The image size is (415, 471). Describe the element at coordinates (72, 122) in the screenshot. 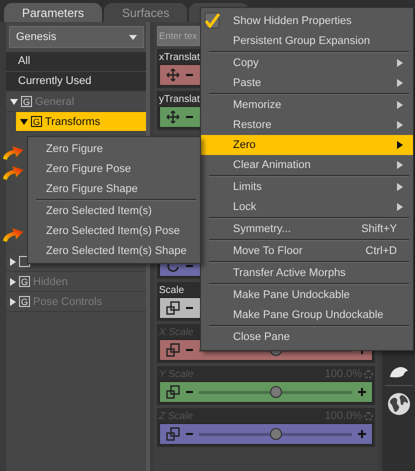

I see `tree-label: Transforms` at that location.